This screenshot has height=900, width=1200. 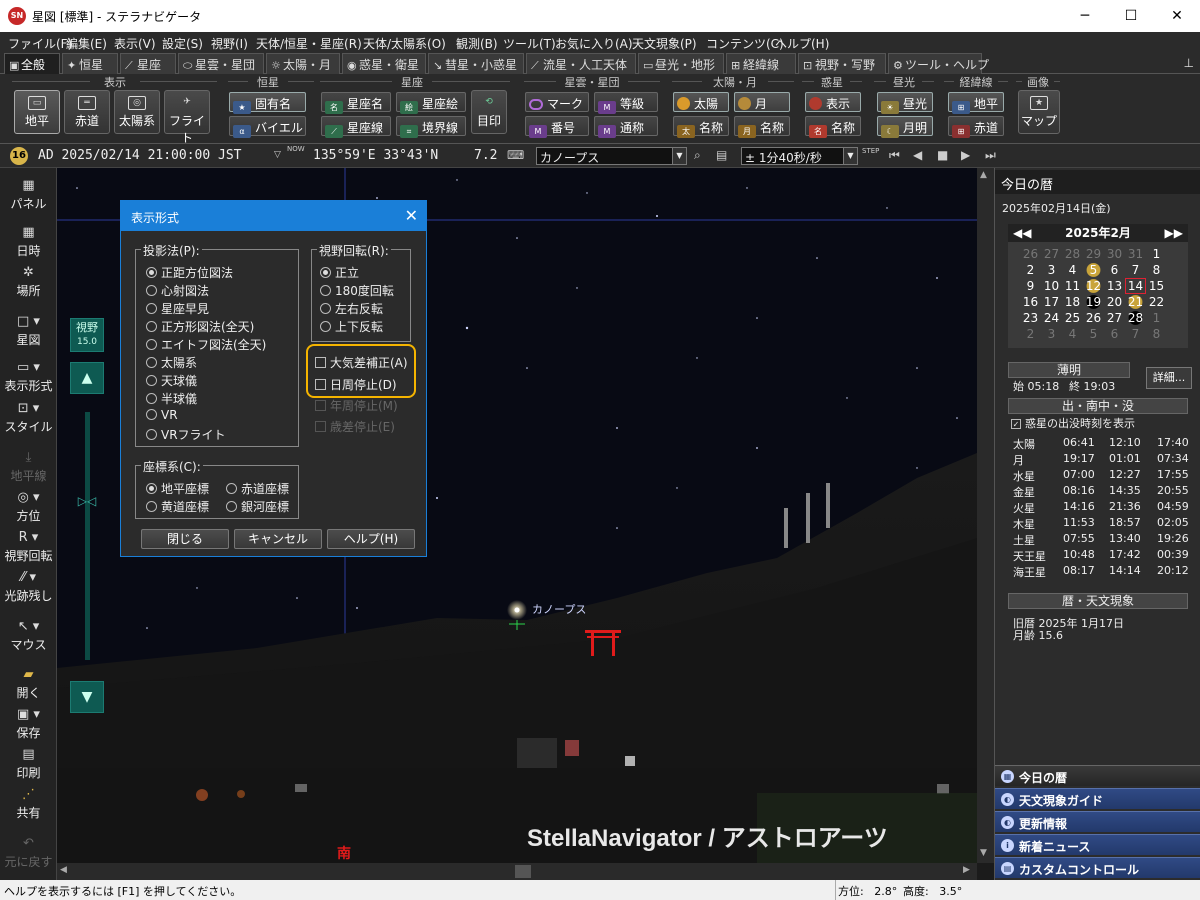 I want to click on calendar-day: 29, so click(x=1093, y=254).